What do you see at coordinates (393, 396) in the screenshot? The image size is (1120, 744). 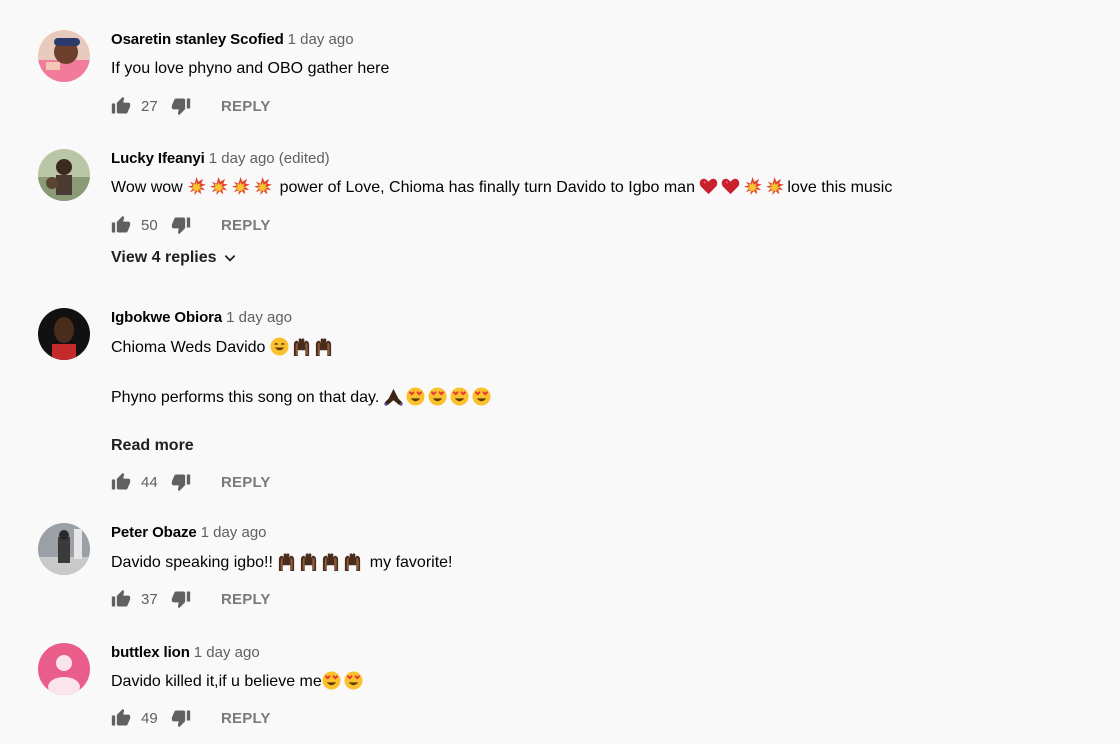 I see `praying-hands-emoji` at bounding box center [393, 396].